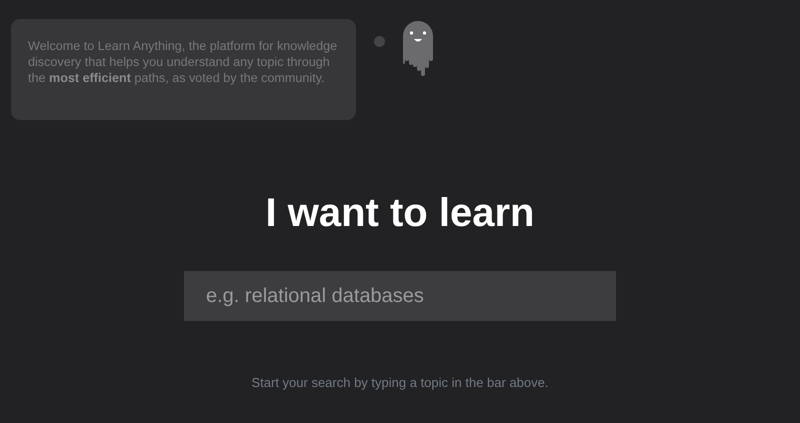 The image size is (800, 423). I want to click on welcome-message: Welcome to Learn Anything, the platform for knowledge discovery that helps you understand any topic through the most efficient paths, as voted by the community., so click(183, 69).